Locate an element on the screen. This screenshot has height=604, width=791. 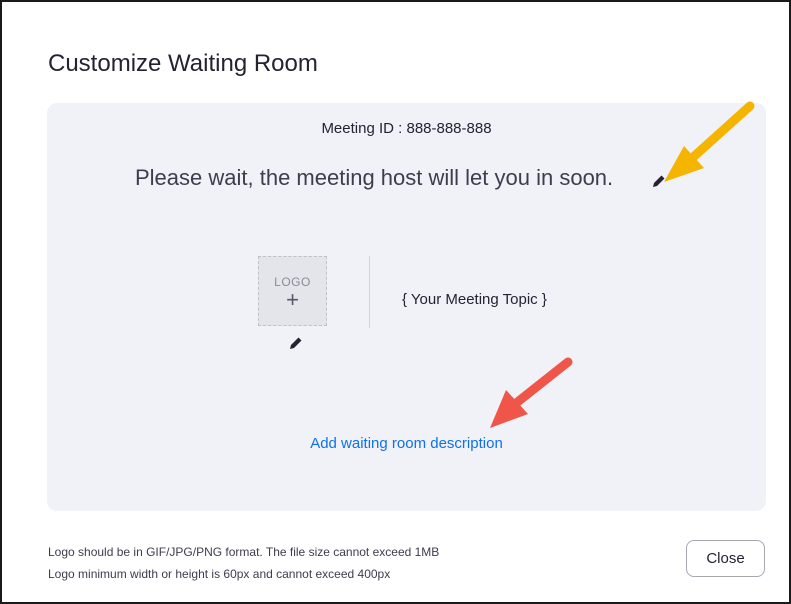
edit-logo-pencil-icon is located at coordinates (296, 343).